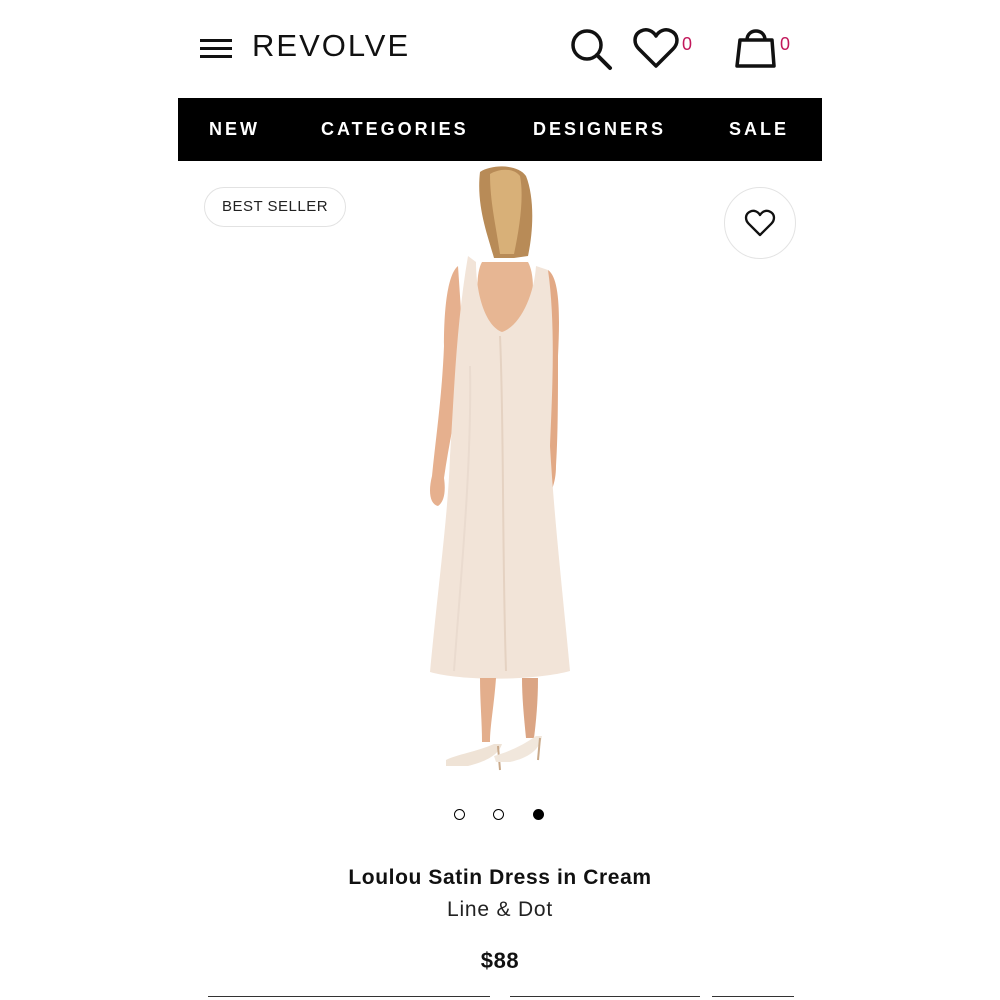 The image size is (1000, 1000). What do you see at coordinates (687, 44) in the screenshot?
I see `wishlist-count: 0` at bounding box center [687, 44].